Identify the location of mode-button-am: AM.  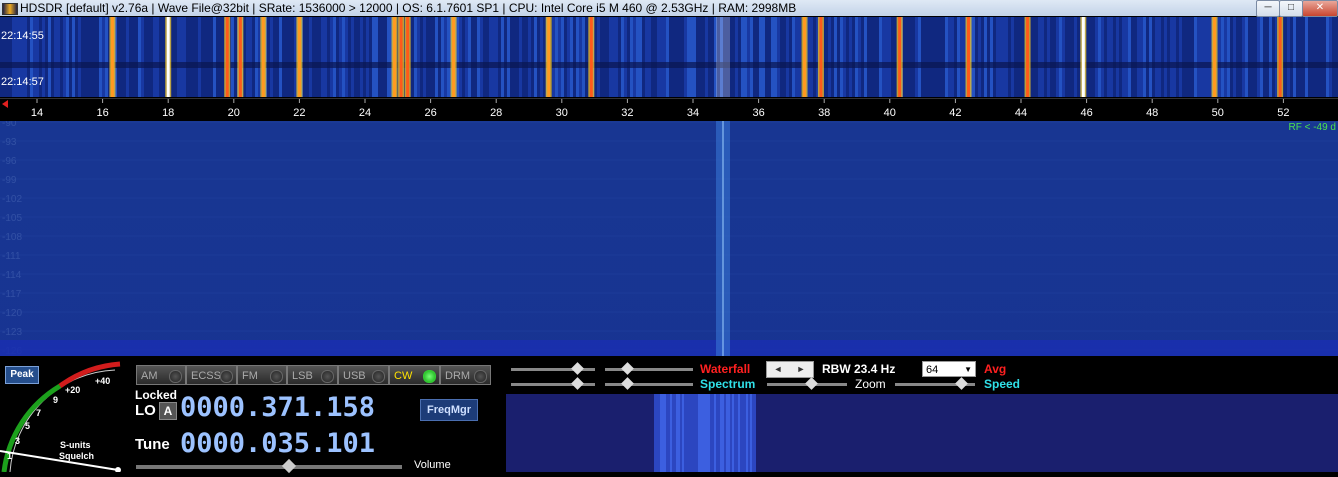
(161, 375).